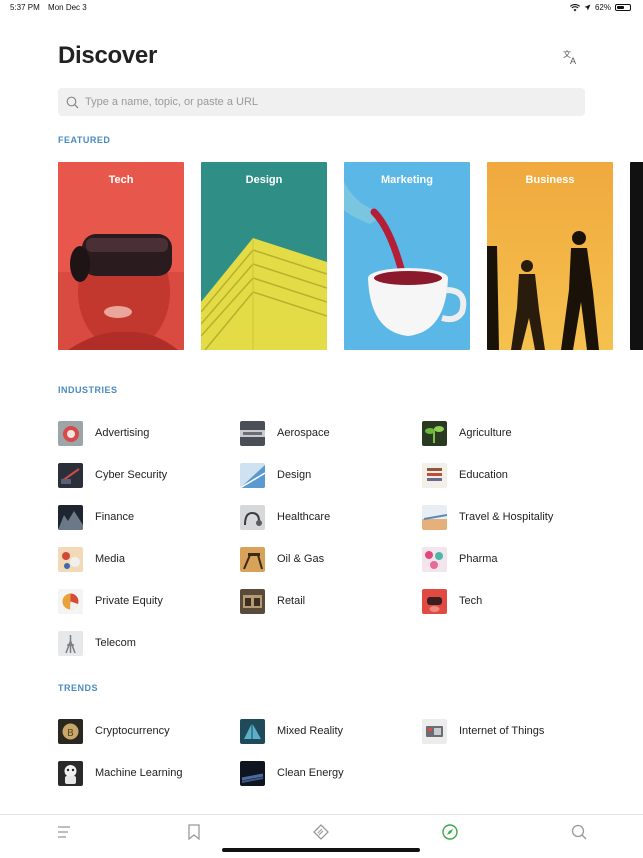  Describe the element at coordinates (338, 560) in the screenshot. I see `industries-row: Media Oil & Gas Pharma` at that location.